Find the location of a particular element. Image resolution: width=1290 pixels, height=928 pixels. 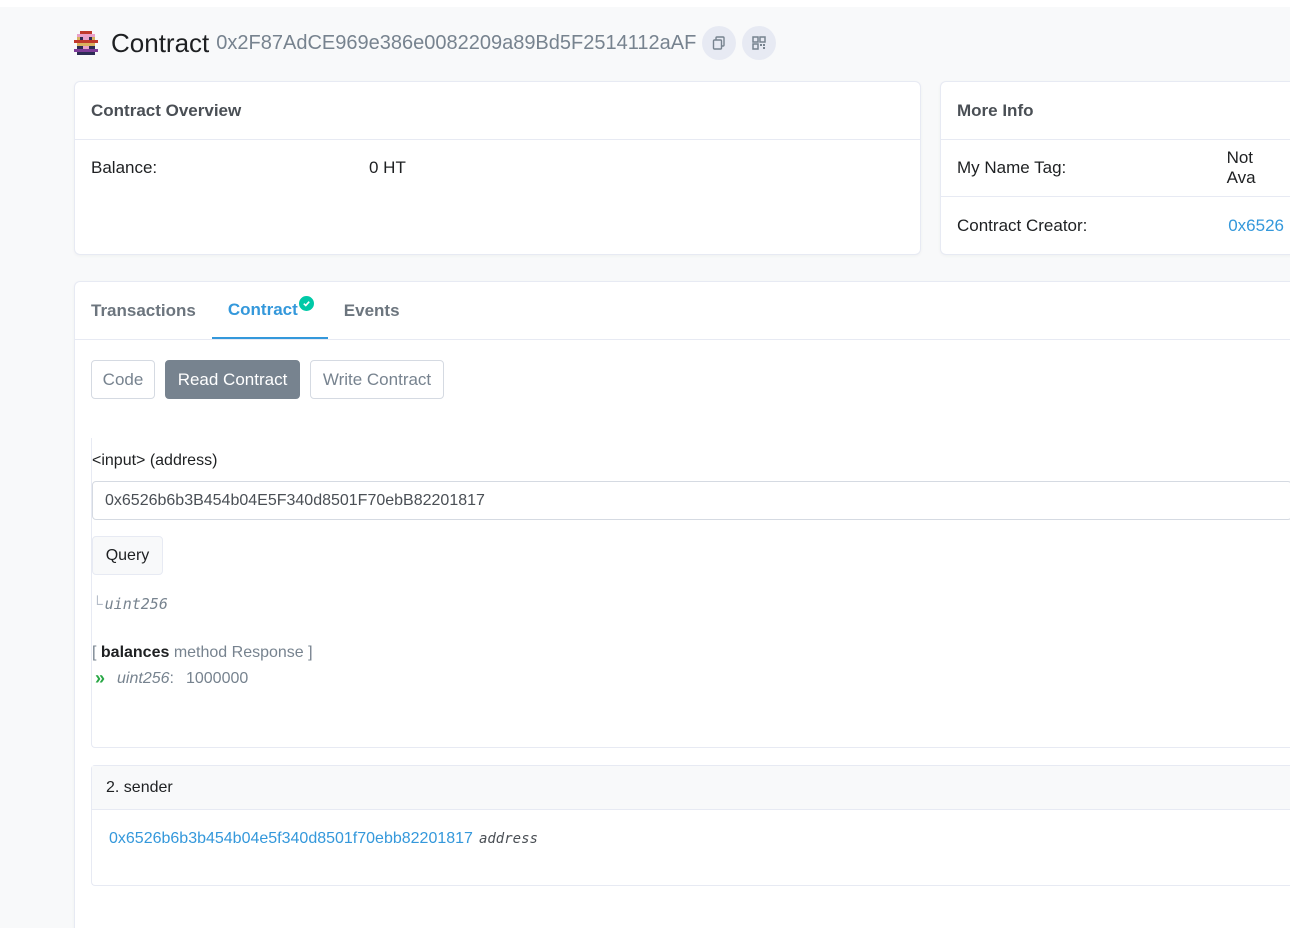

tree-elbow-icon: └ is located at coordinates (97, 604).